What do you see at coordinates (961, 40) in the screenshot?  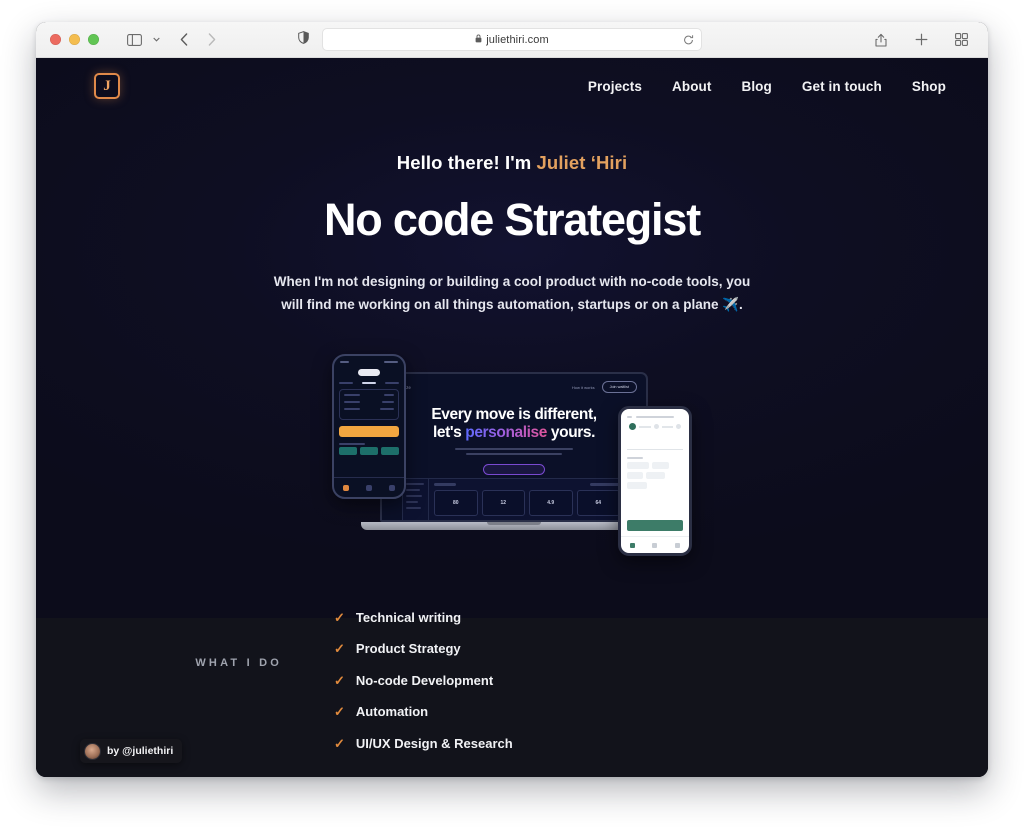 I see `tab-grid-icon` at bounding box center [961, 40].